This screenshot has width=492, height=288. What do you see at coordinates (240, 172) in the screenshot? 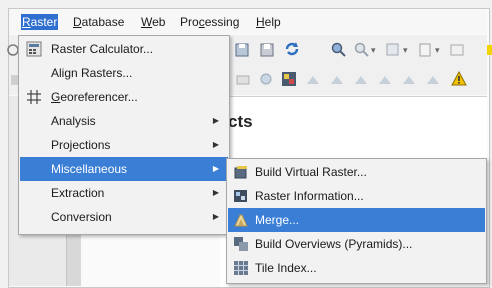
I see `build-virtual-raster-icon` at bounding box center [240, 172].